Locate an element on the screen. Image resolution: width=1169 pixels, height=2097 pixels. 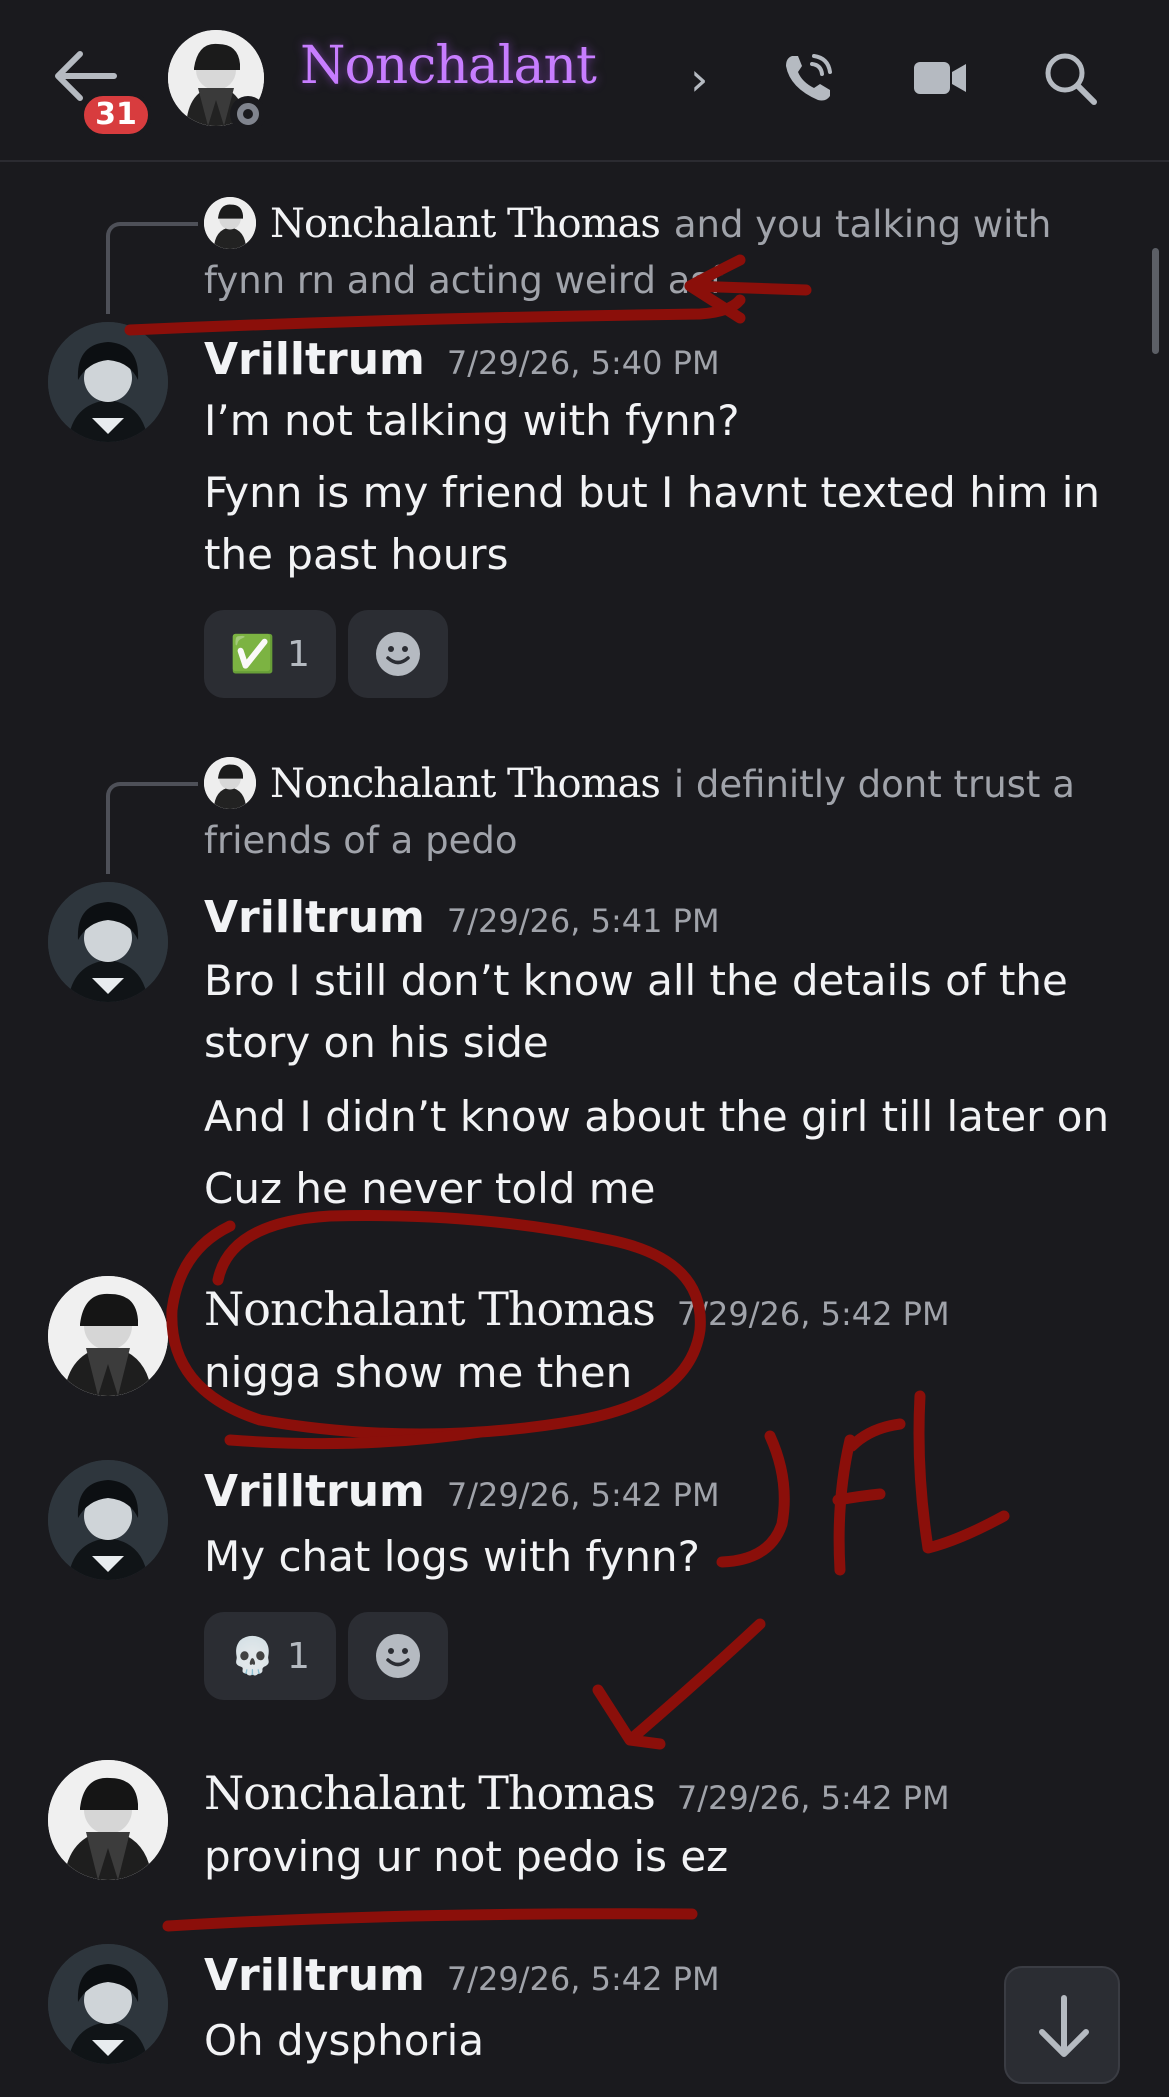
message-text: My chat logs with fynn? is located at coordinates (452, 1556).